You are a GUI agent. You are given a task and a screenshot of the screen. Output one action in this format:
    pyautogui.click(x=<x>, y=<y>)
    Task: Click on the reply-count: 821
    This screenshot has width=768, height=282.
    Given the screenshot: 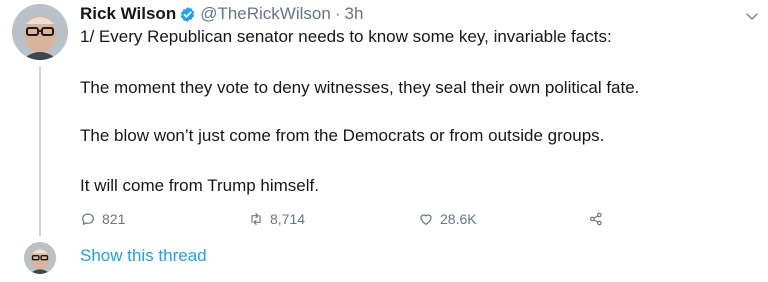 What is the action you would take?
    pyautogui.click(x=114, y=219)
    